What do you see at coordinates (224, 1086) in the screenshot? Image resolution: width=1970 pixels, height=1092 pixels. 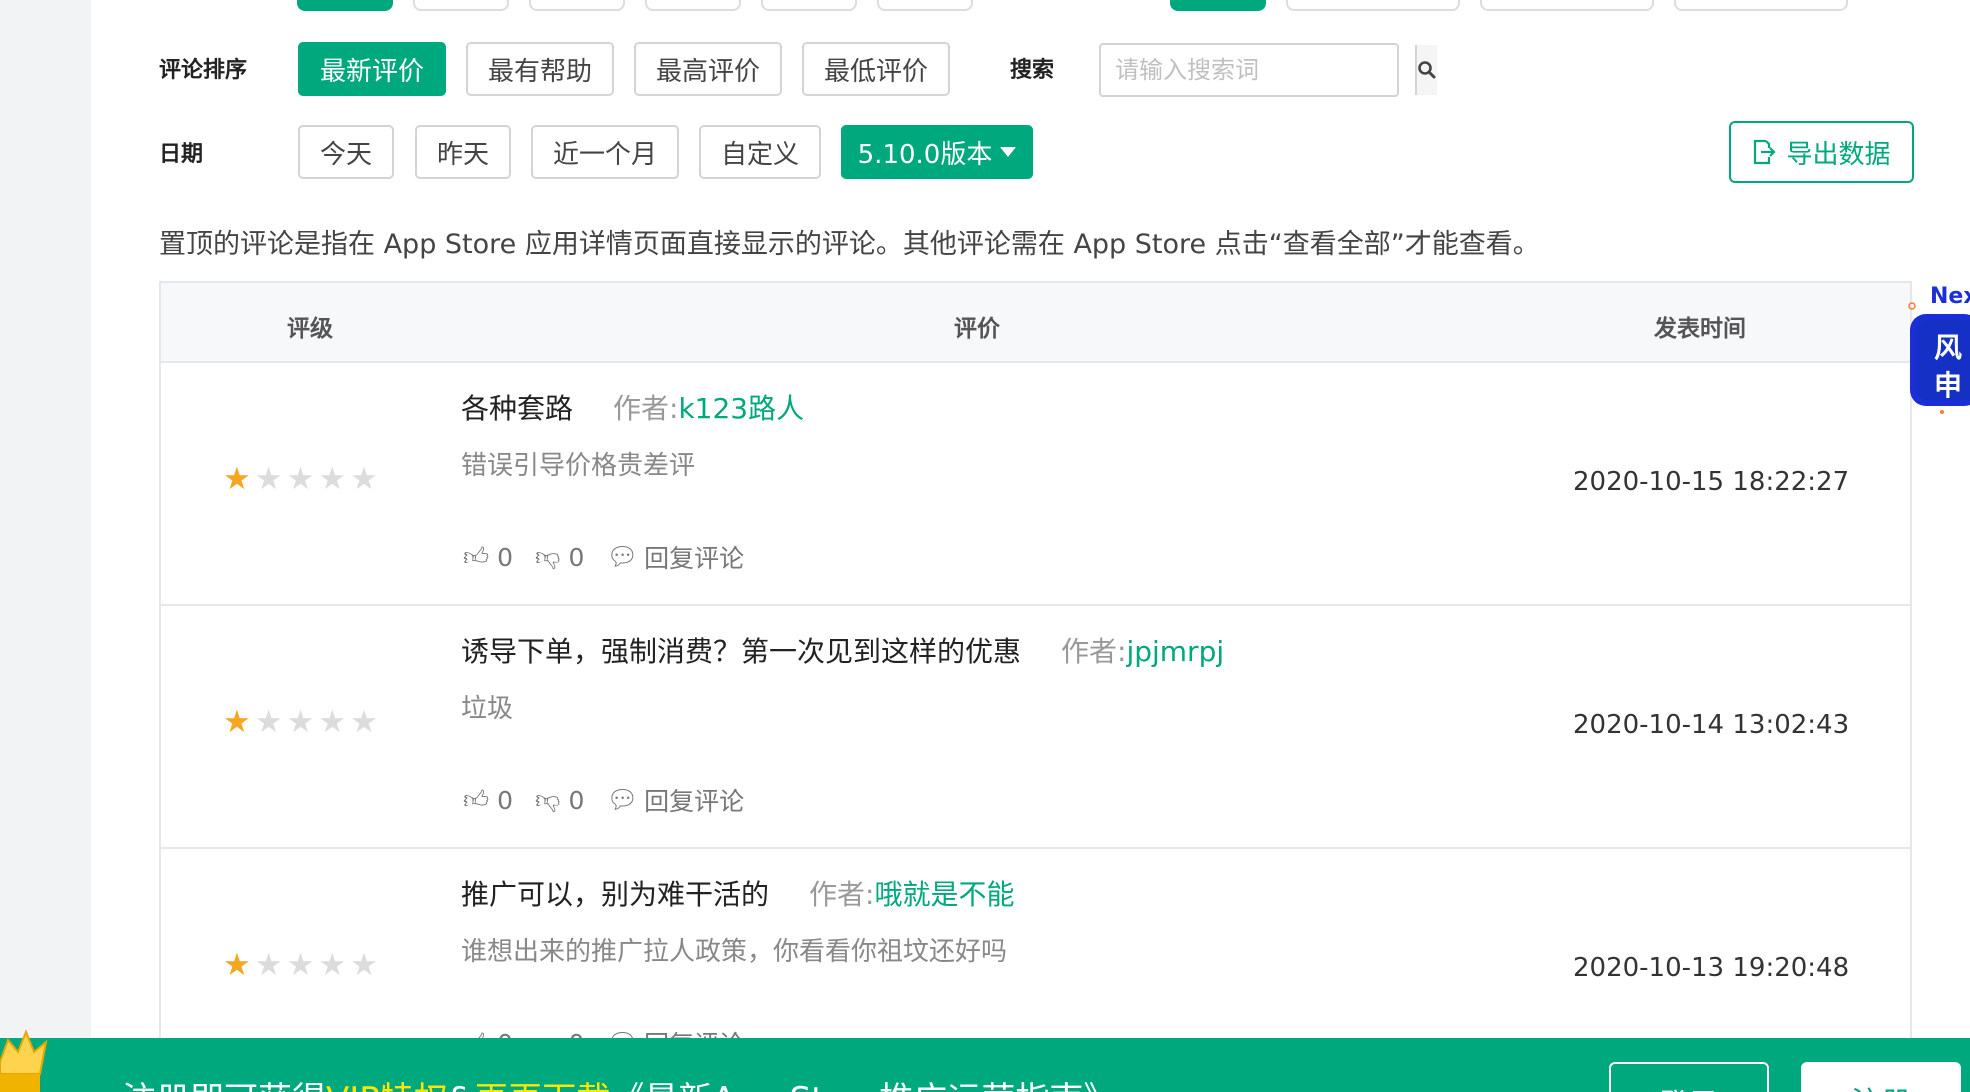 I see `banner-text-a: 注册即可获得` at bounding box center [224, 1086].